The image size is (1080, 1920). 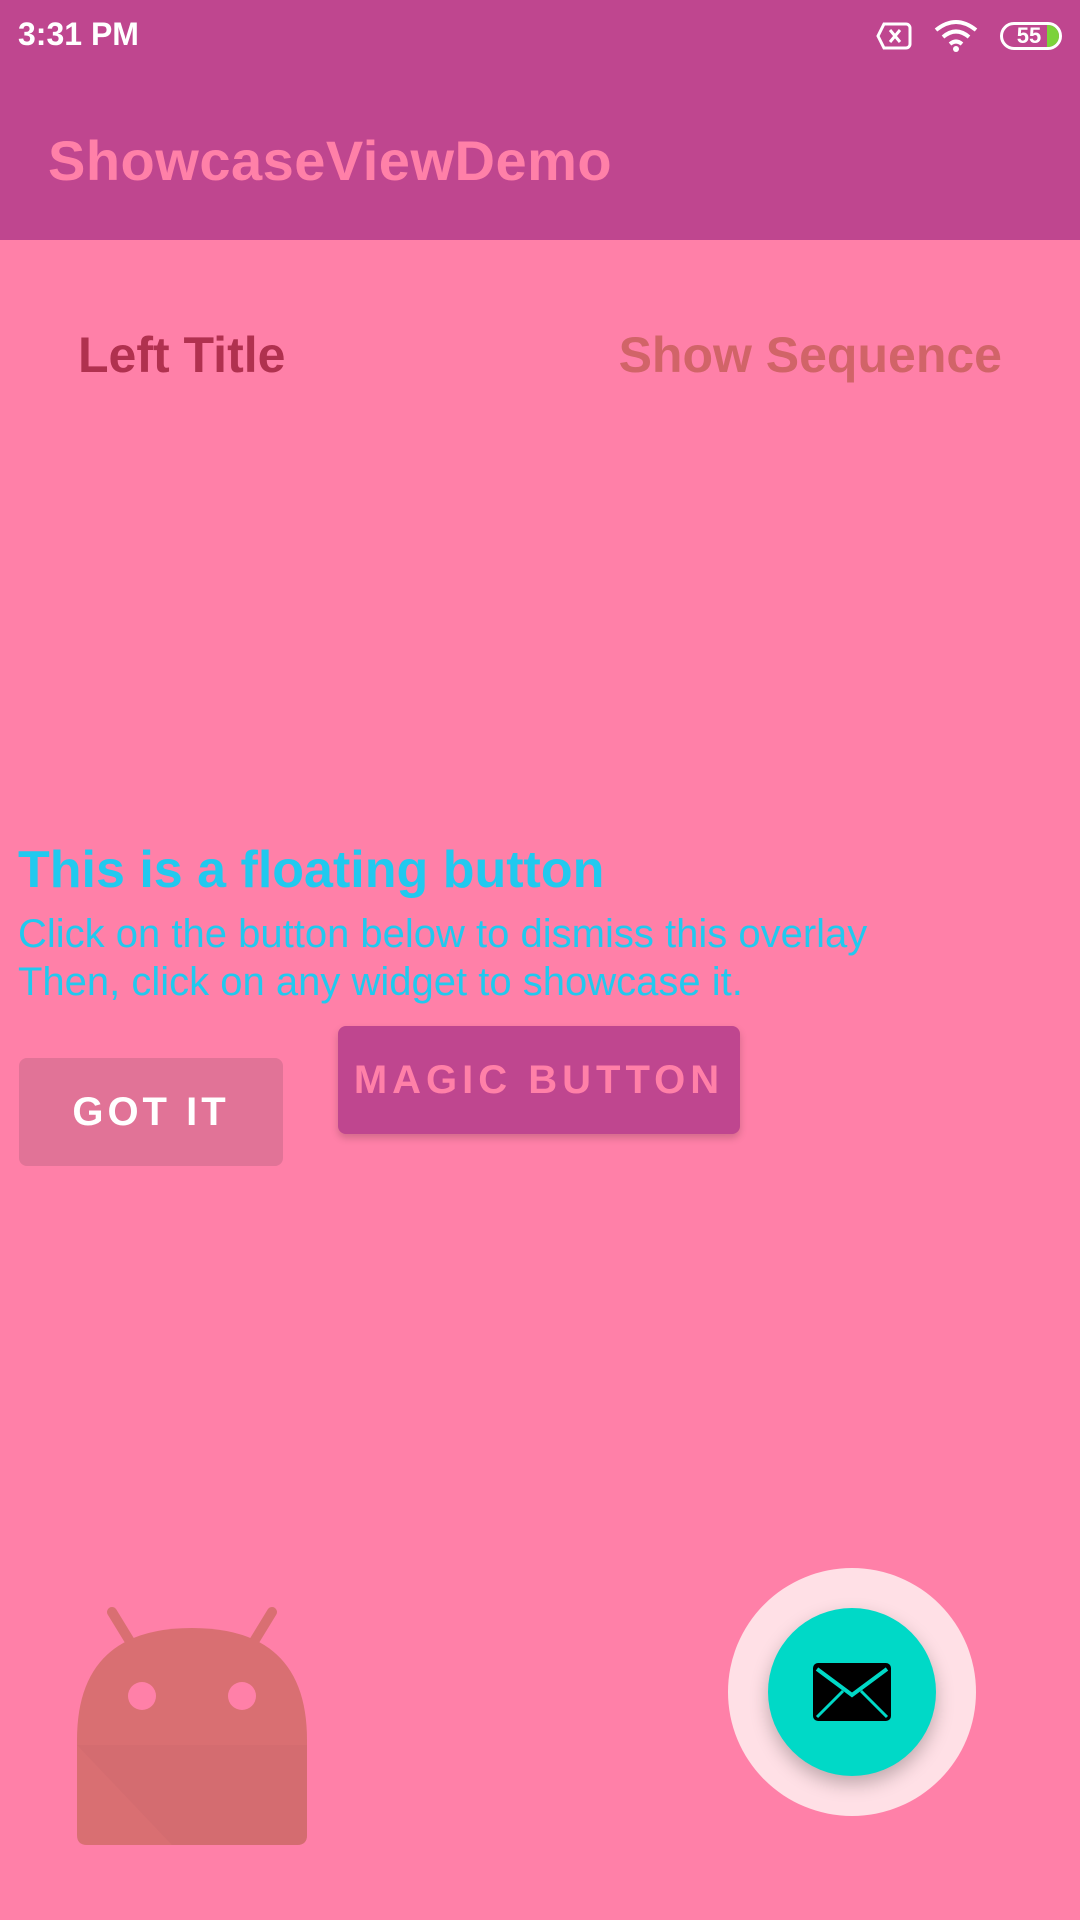 I want to click on app-title: ShowcaseViewDemo, so click(x=330, y=160).